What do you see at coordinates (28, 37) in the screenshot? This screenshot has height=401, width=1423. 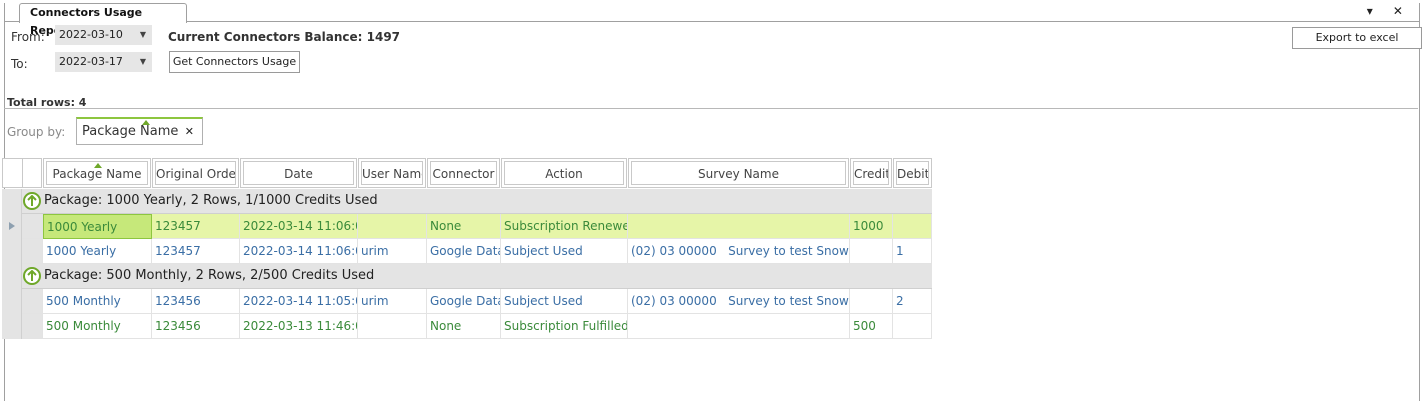 I see `from-label: From:` at bounding box center [28, 37].